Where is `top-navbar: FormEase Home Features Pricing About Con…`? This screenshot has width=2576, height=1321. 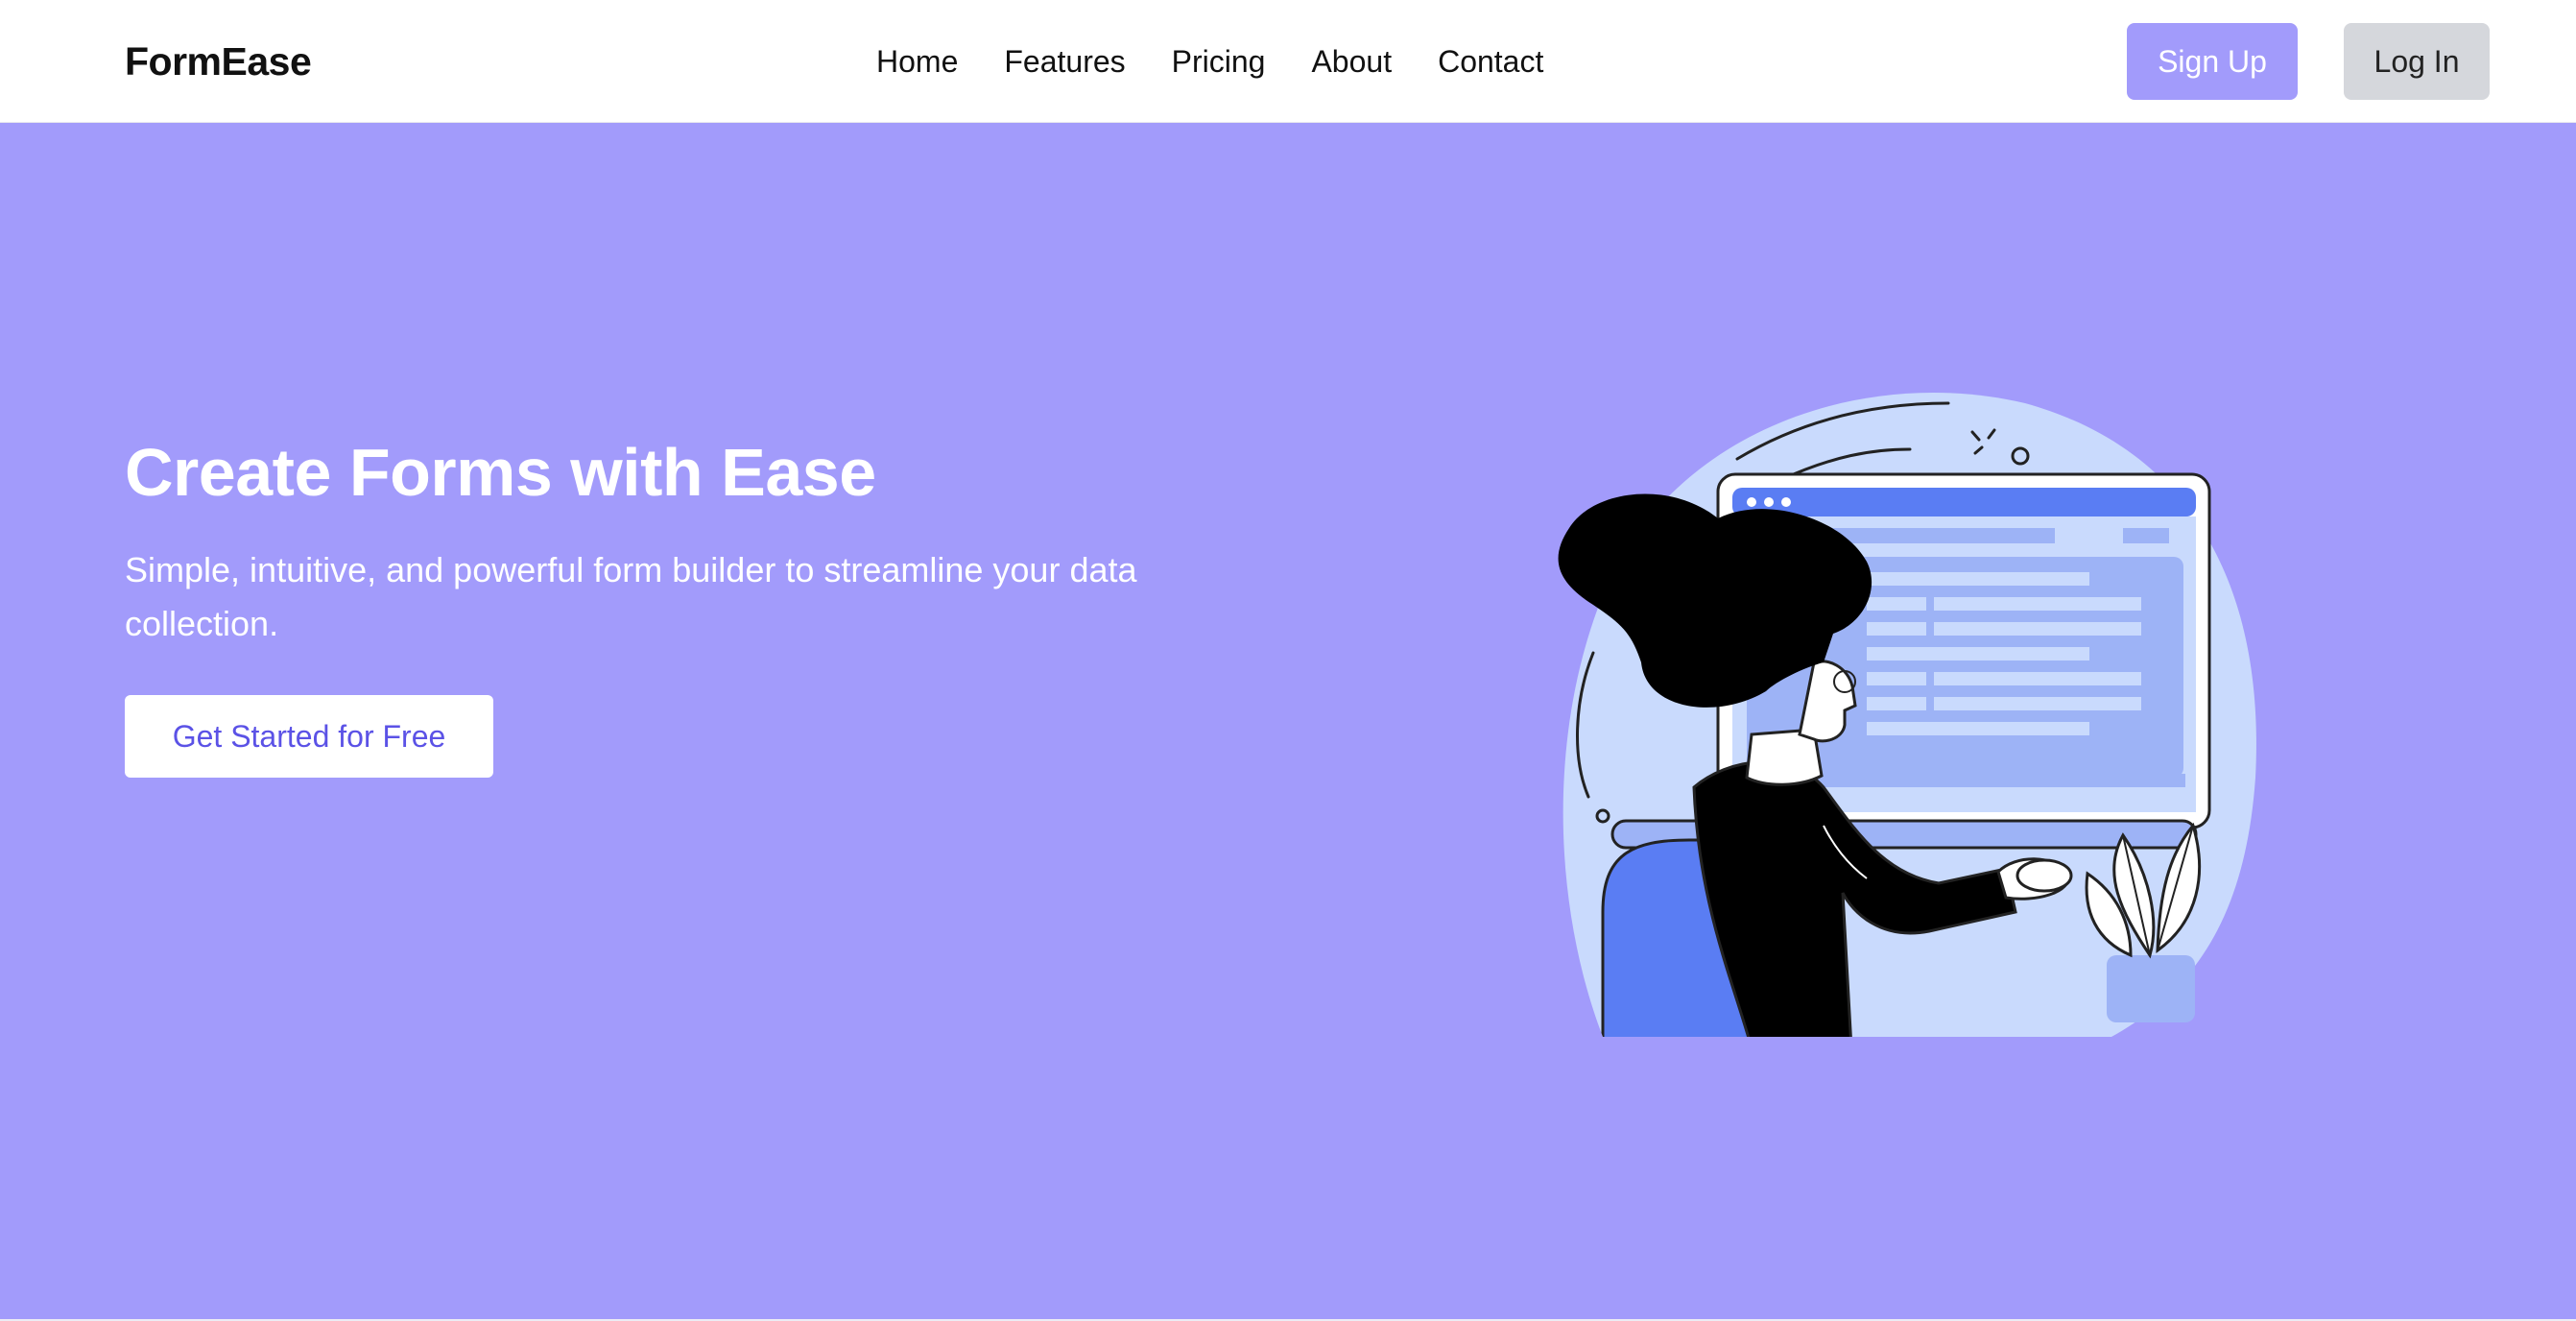 top-navbar: FormEase Home Features Pricing About Con… is located at coordinates (1288, 61).